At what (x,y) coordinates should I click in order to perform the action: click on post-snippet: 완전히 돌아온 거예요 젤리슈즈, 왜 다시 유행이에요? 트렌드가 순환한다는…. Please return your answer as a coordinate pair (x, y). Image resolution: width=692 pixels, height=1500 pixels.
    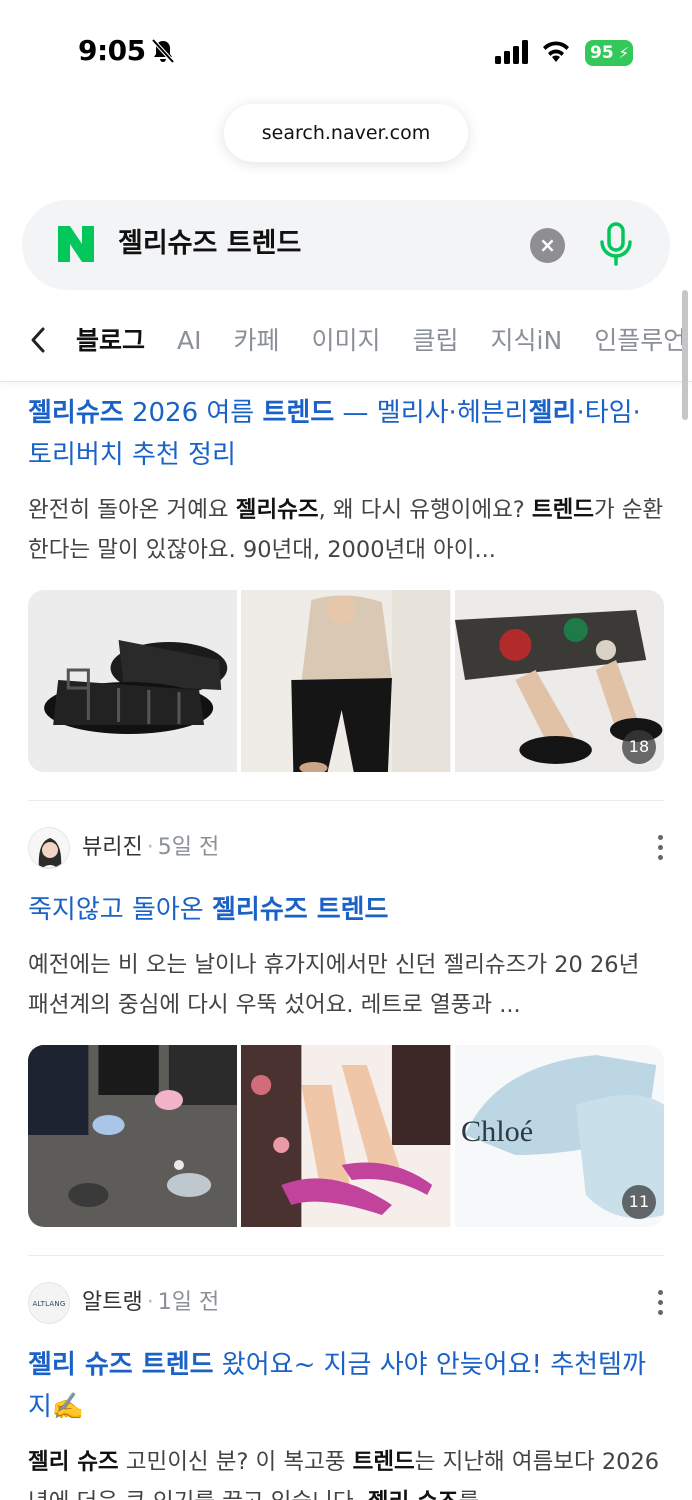
    Looking at the image, I should click on (346, 530).